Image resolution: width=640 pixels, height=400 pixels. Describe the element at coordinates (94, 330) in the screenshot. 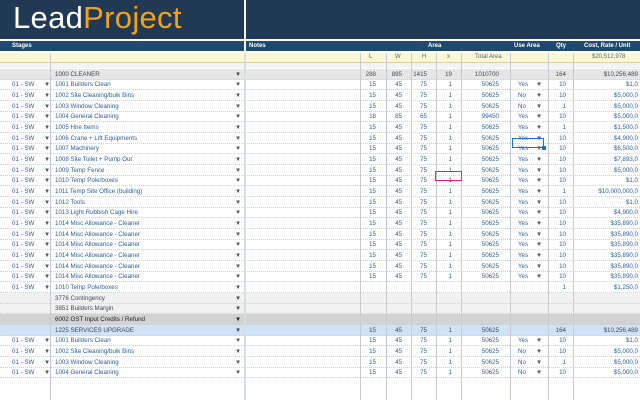

I see `item-cell: 1225 SERVICES UPGRADE` at that location.